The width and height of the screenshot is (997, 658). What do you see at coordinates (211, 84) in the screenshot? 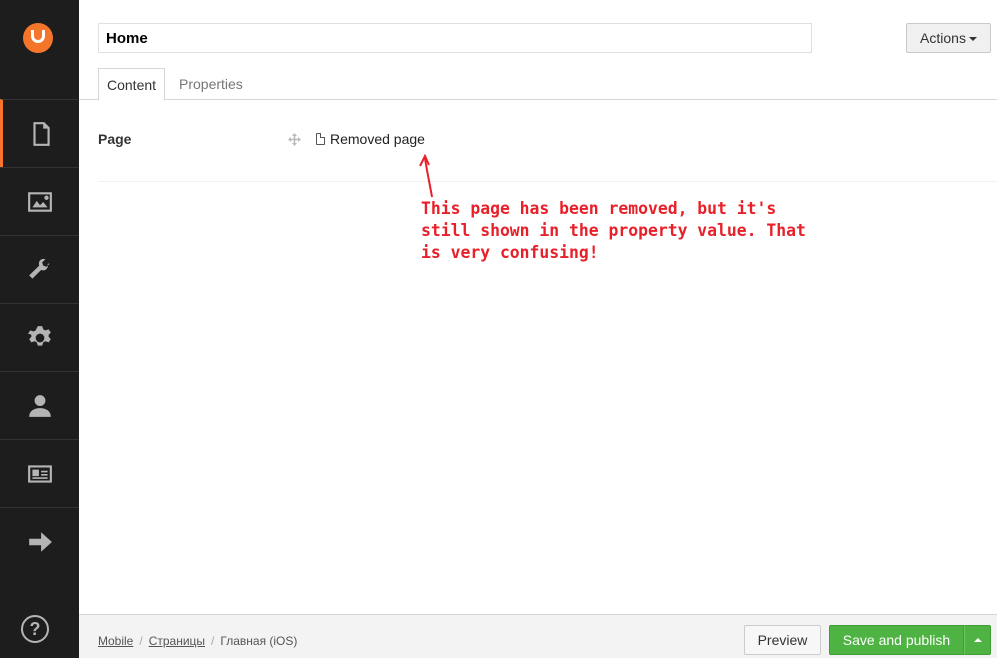
I see `tab-properties: Properties` at bounding box center [211, 84].